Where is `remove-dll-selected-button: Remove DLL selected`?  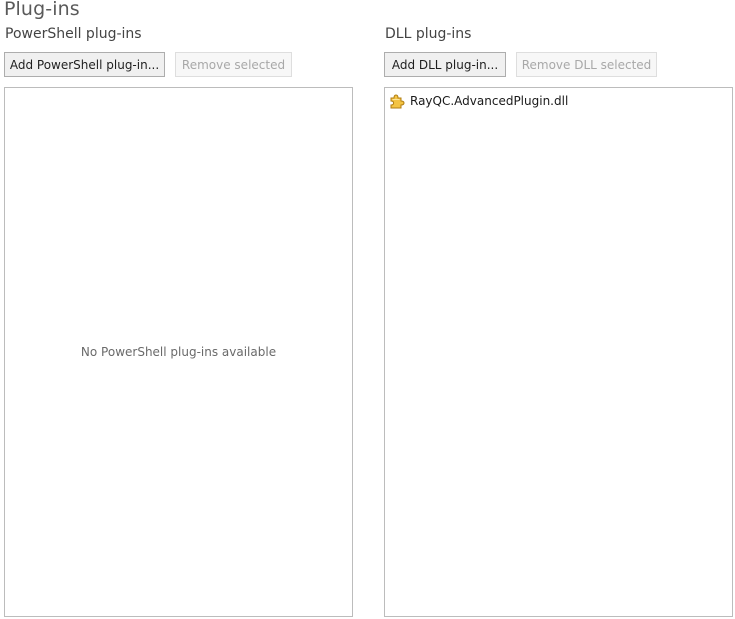 remove-dll-selected-button: Remove DLL selected is located at coordinates (586, 64).